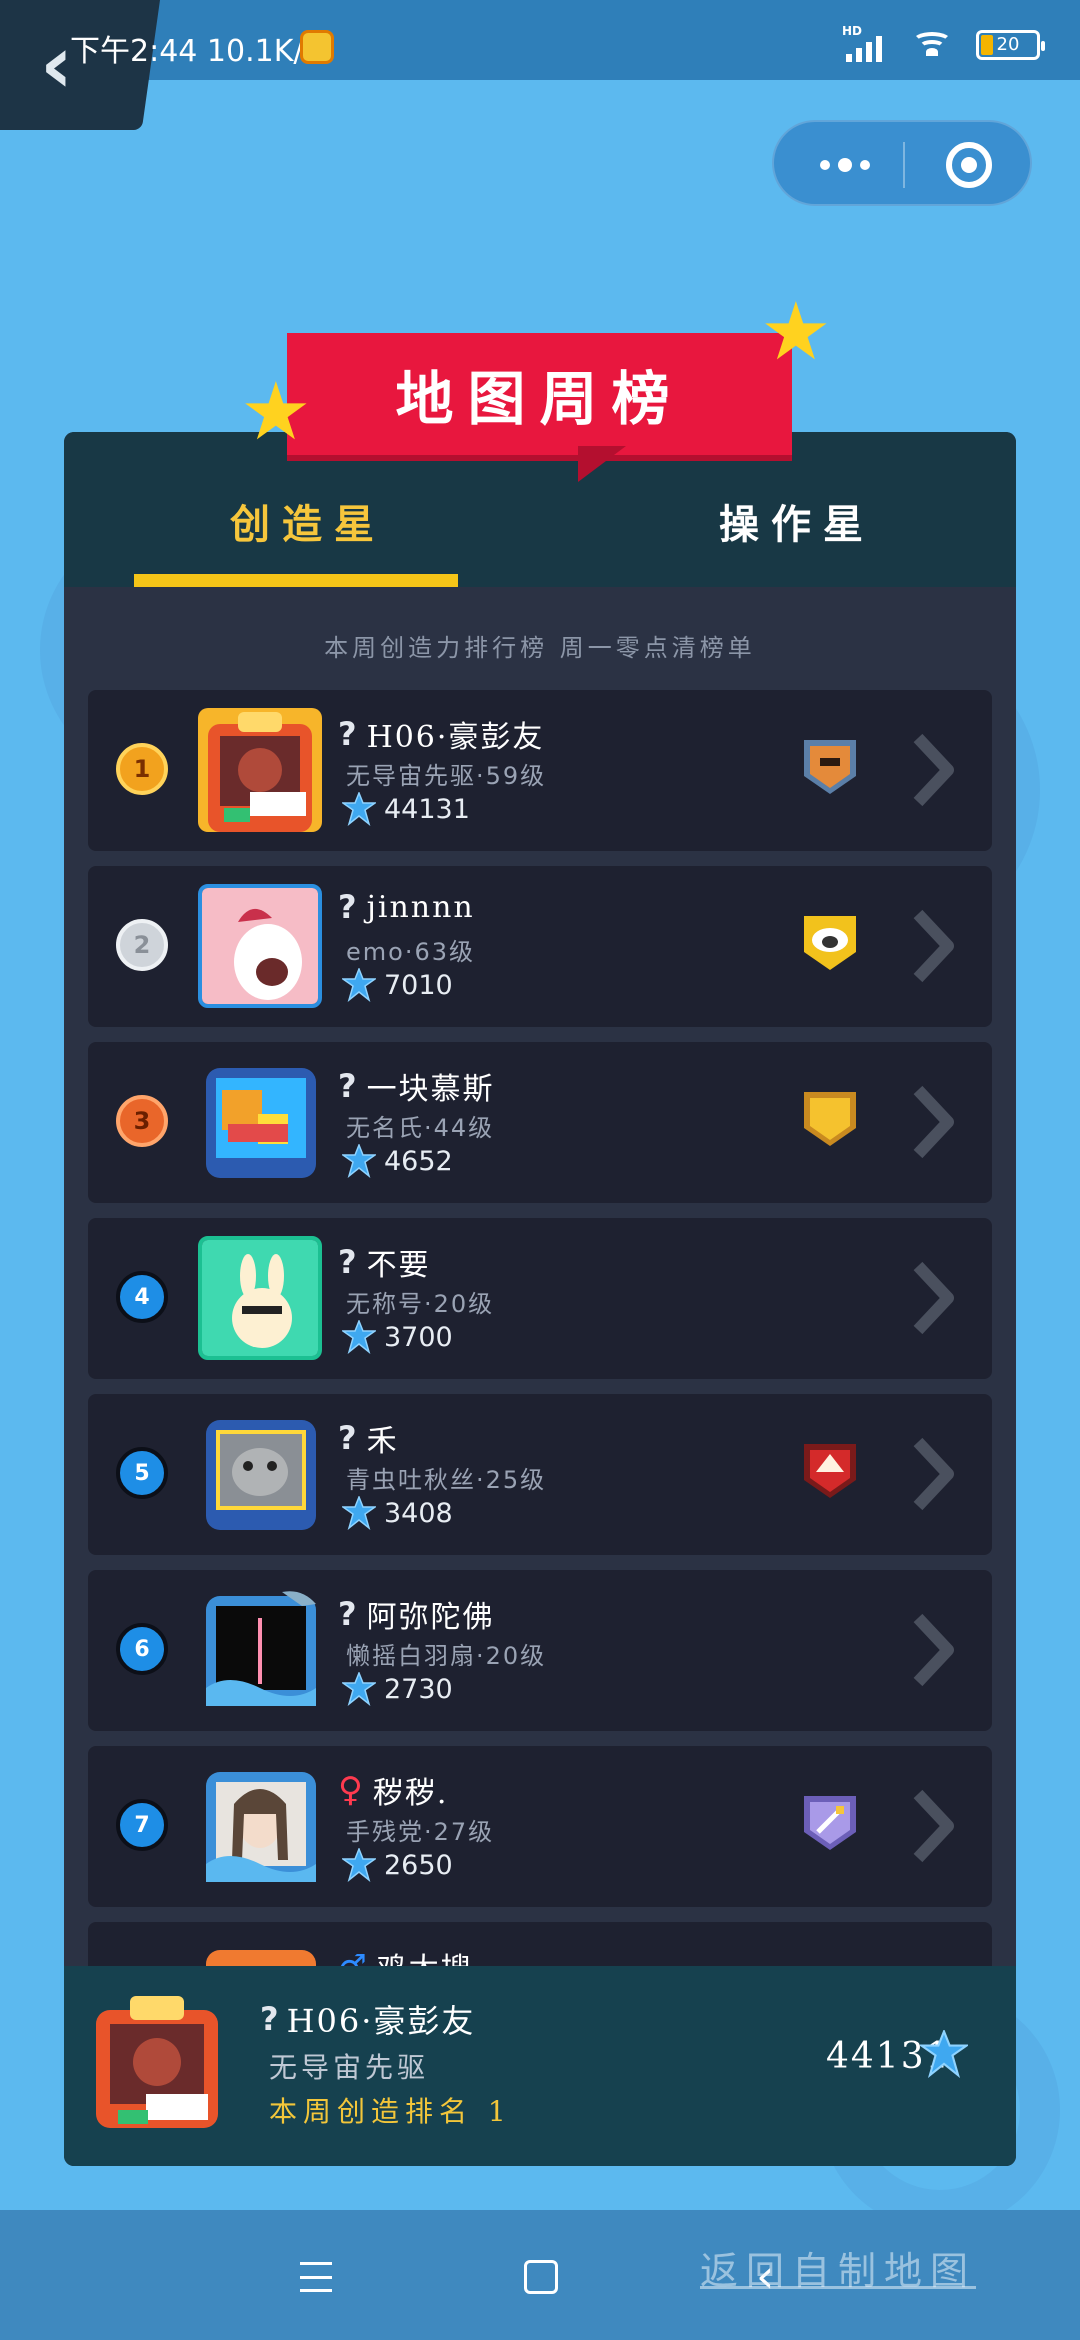 This screenshot has width=1080, height=2340. I want to click on leaderboard-row: 4 ? 不要 无称号·20级 3700, so click(540, 1298).